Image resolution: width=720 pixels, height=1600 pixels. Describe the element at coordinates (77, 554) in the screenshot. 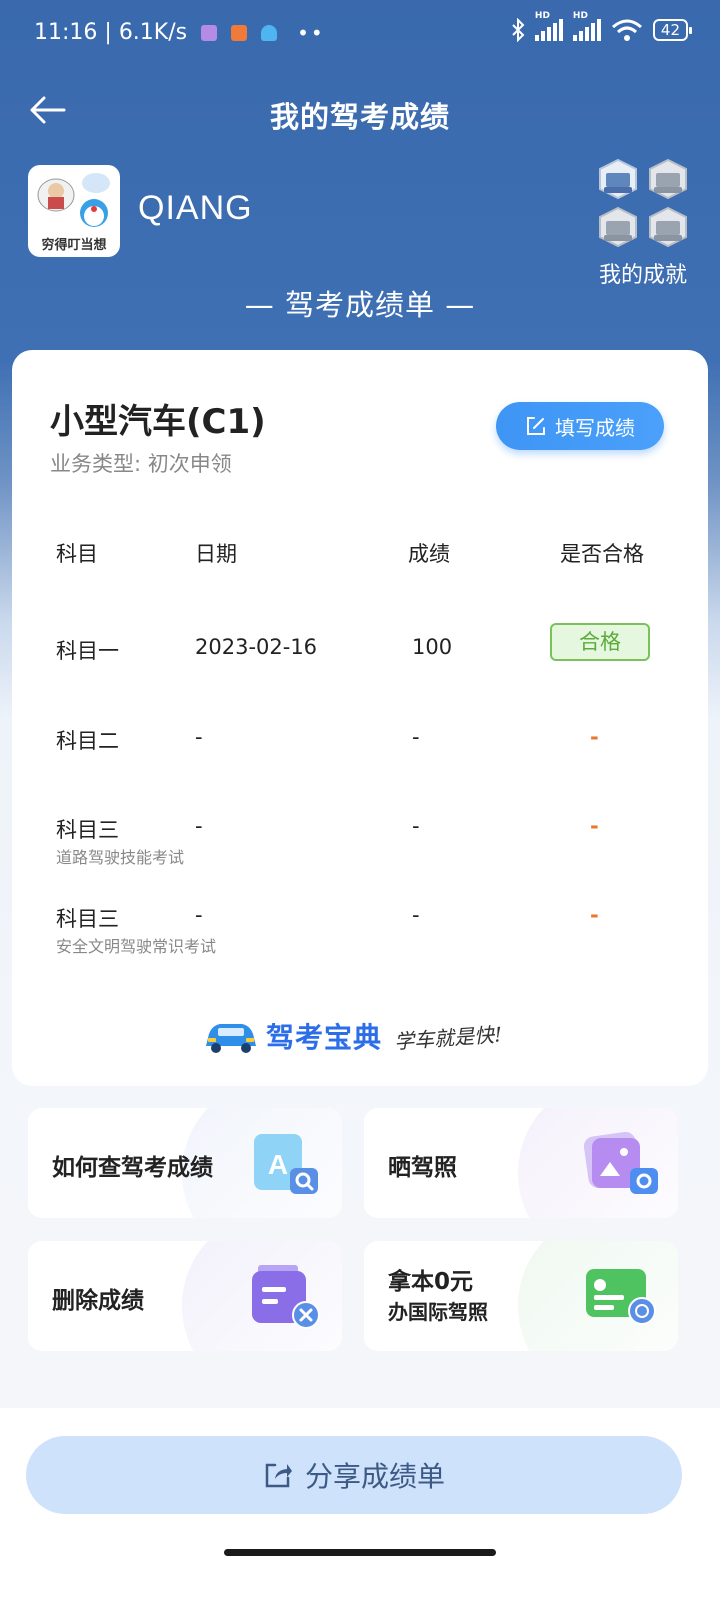

I see `column-header-subject: 科目` at that location.